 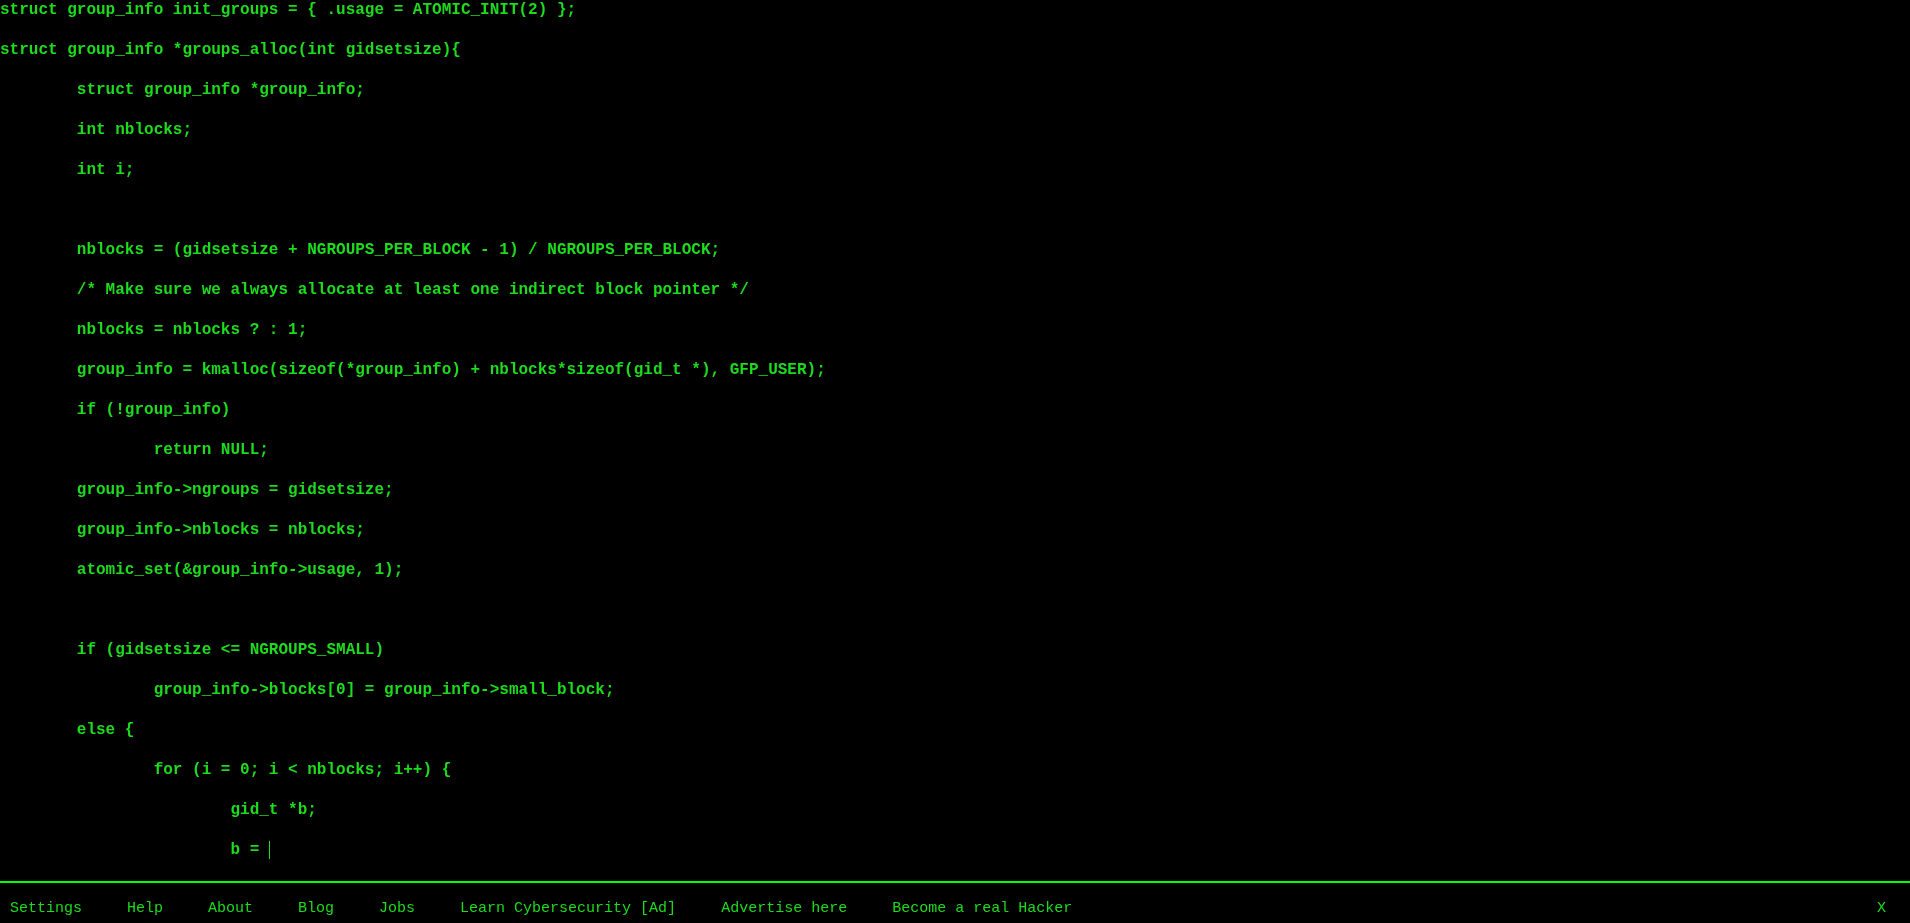 I want to click on menu-link: Become a real Hacker, so click(x=982, y=909).